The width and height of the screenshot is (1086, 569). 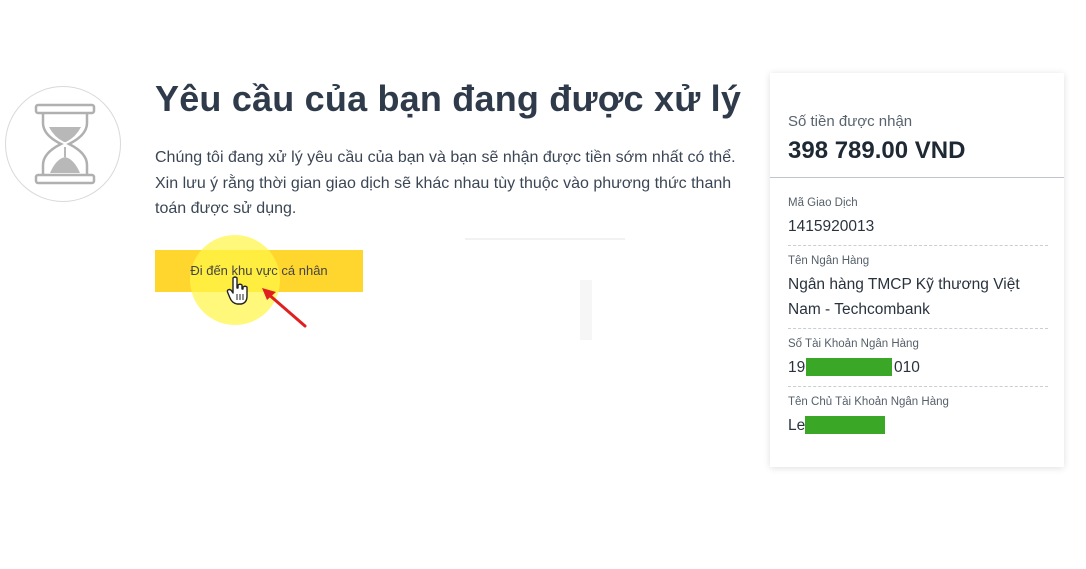 What do you see at coordinates (917, 125) in the screenshot?
I see `amount-section: Số tiền được nhận 398 789.00 VND` at bounding box center [917, 125].